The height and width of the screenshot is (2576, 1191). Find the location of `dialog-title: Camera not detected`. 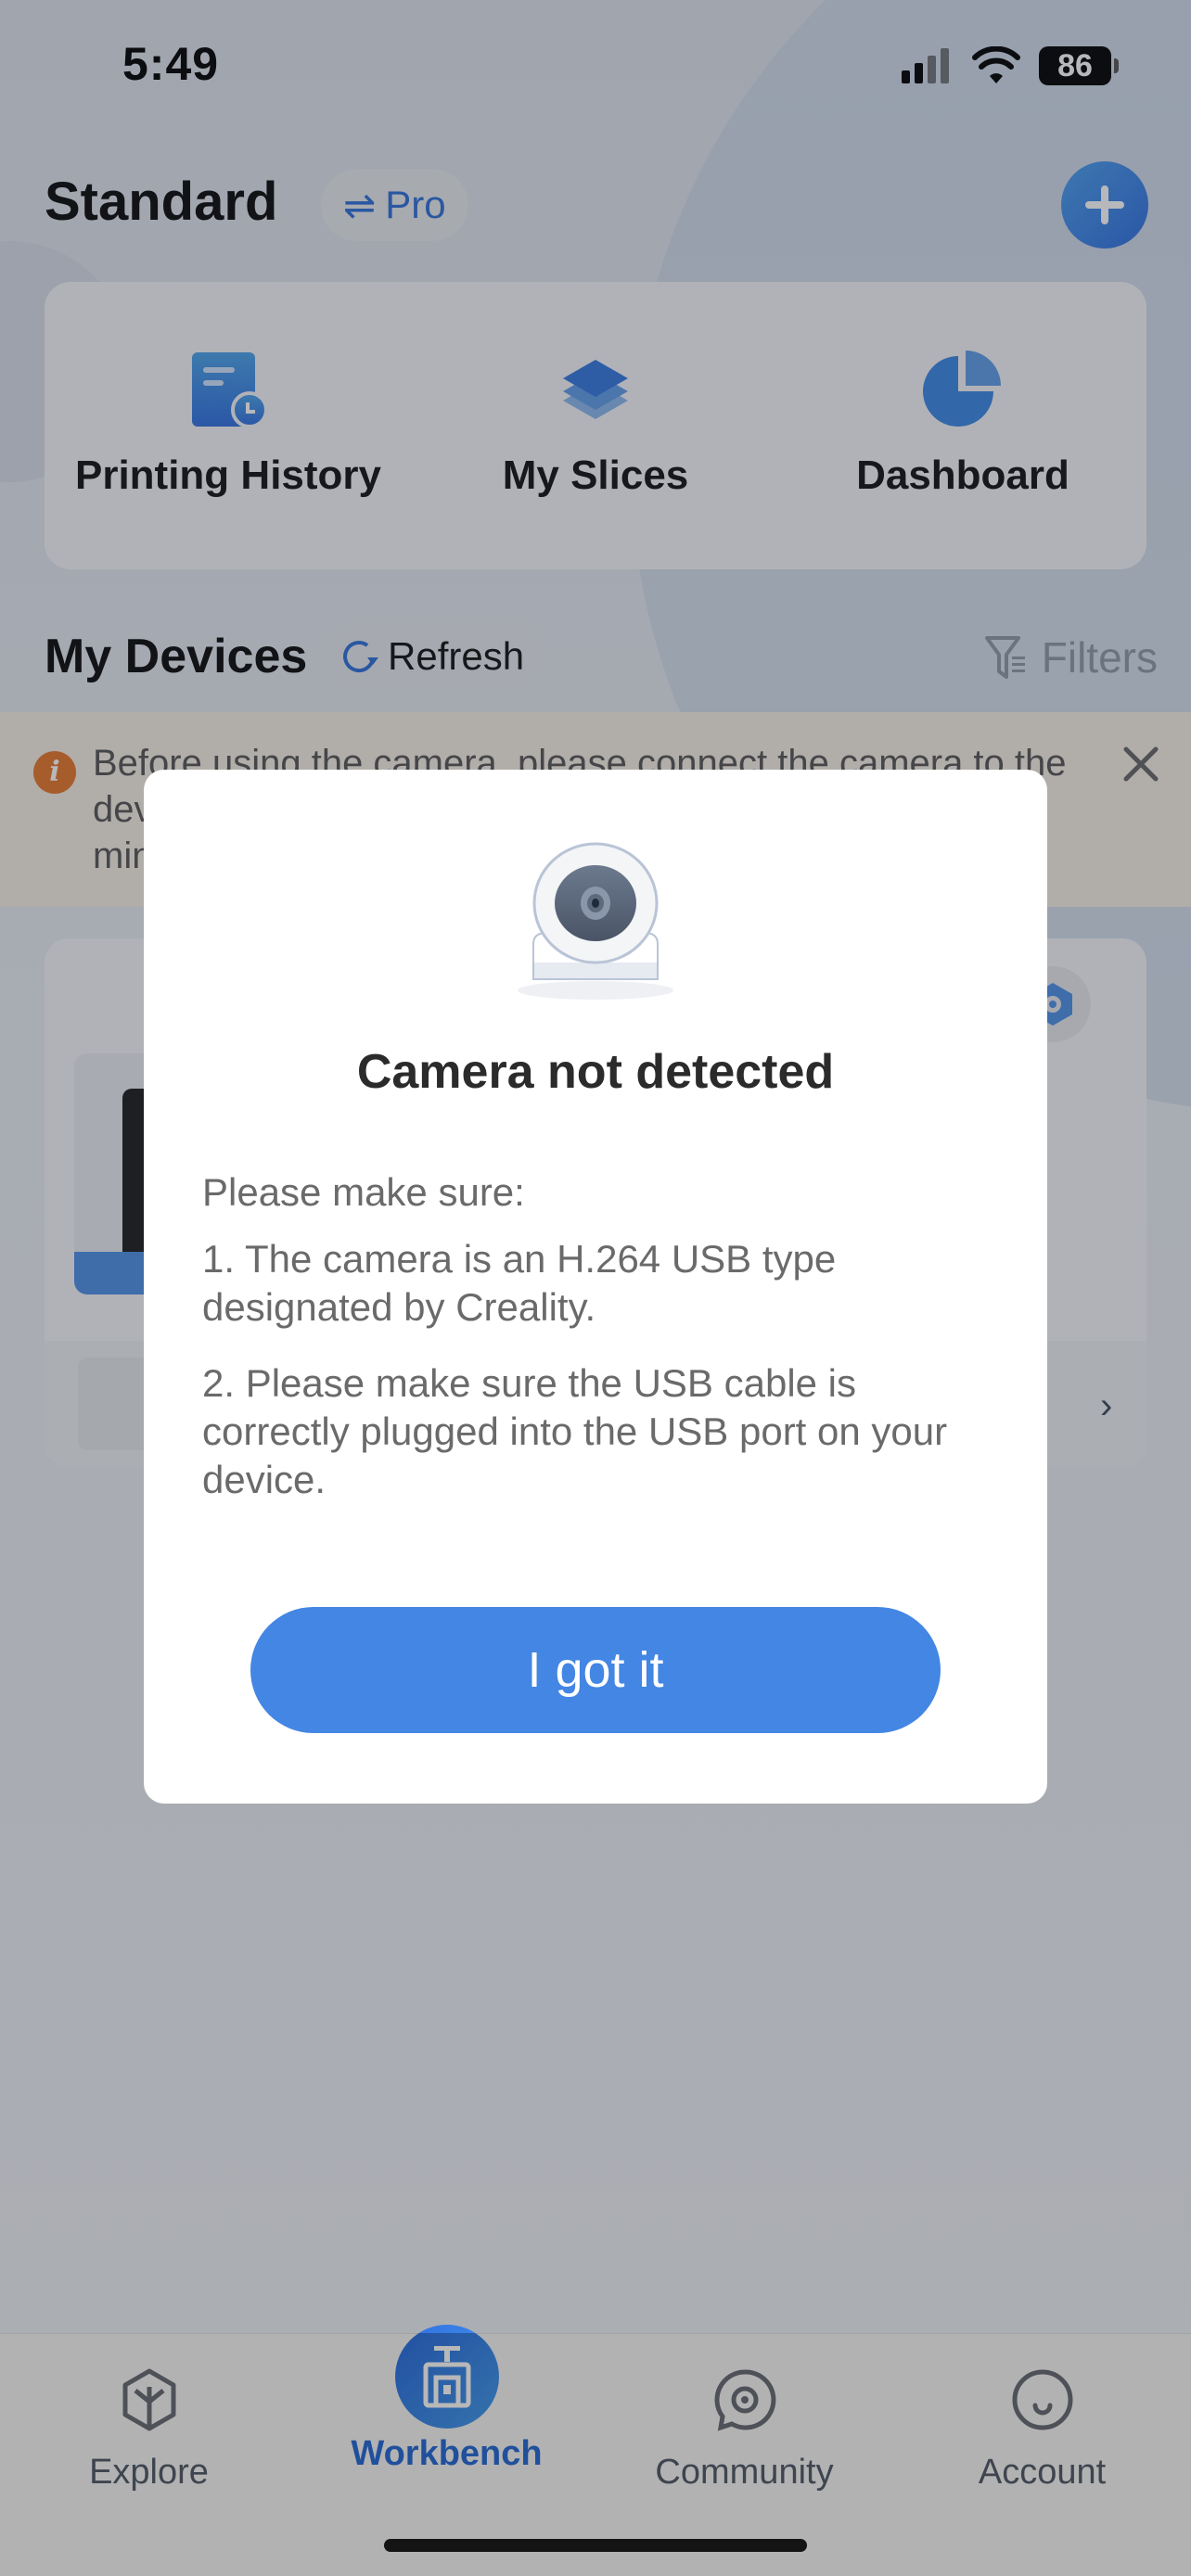

dialog-title: Camera not detected is located at coordinates (595, 1072).